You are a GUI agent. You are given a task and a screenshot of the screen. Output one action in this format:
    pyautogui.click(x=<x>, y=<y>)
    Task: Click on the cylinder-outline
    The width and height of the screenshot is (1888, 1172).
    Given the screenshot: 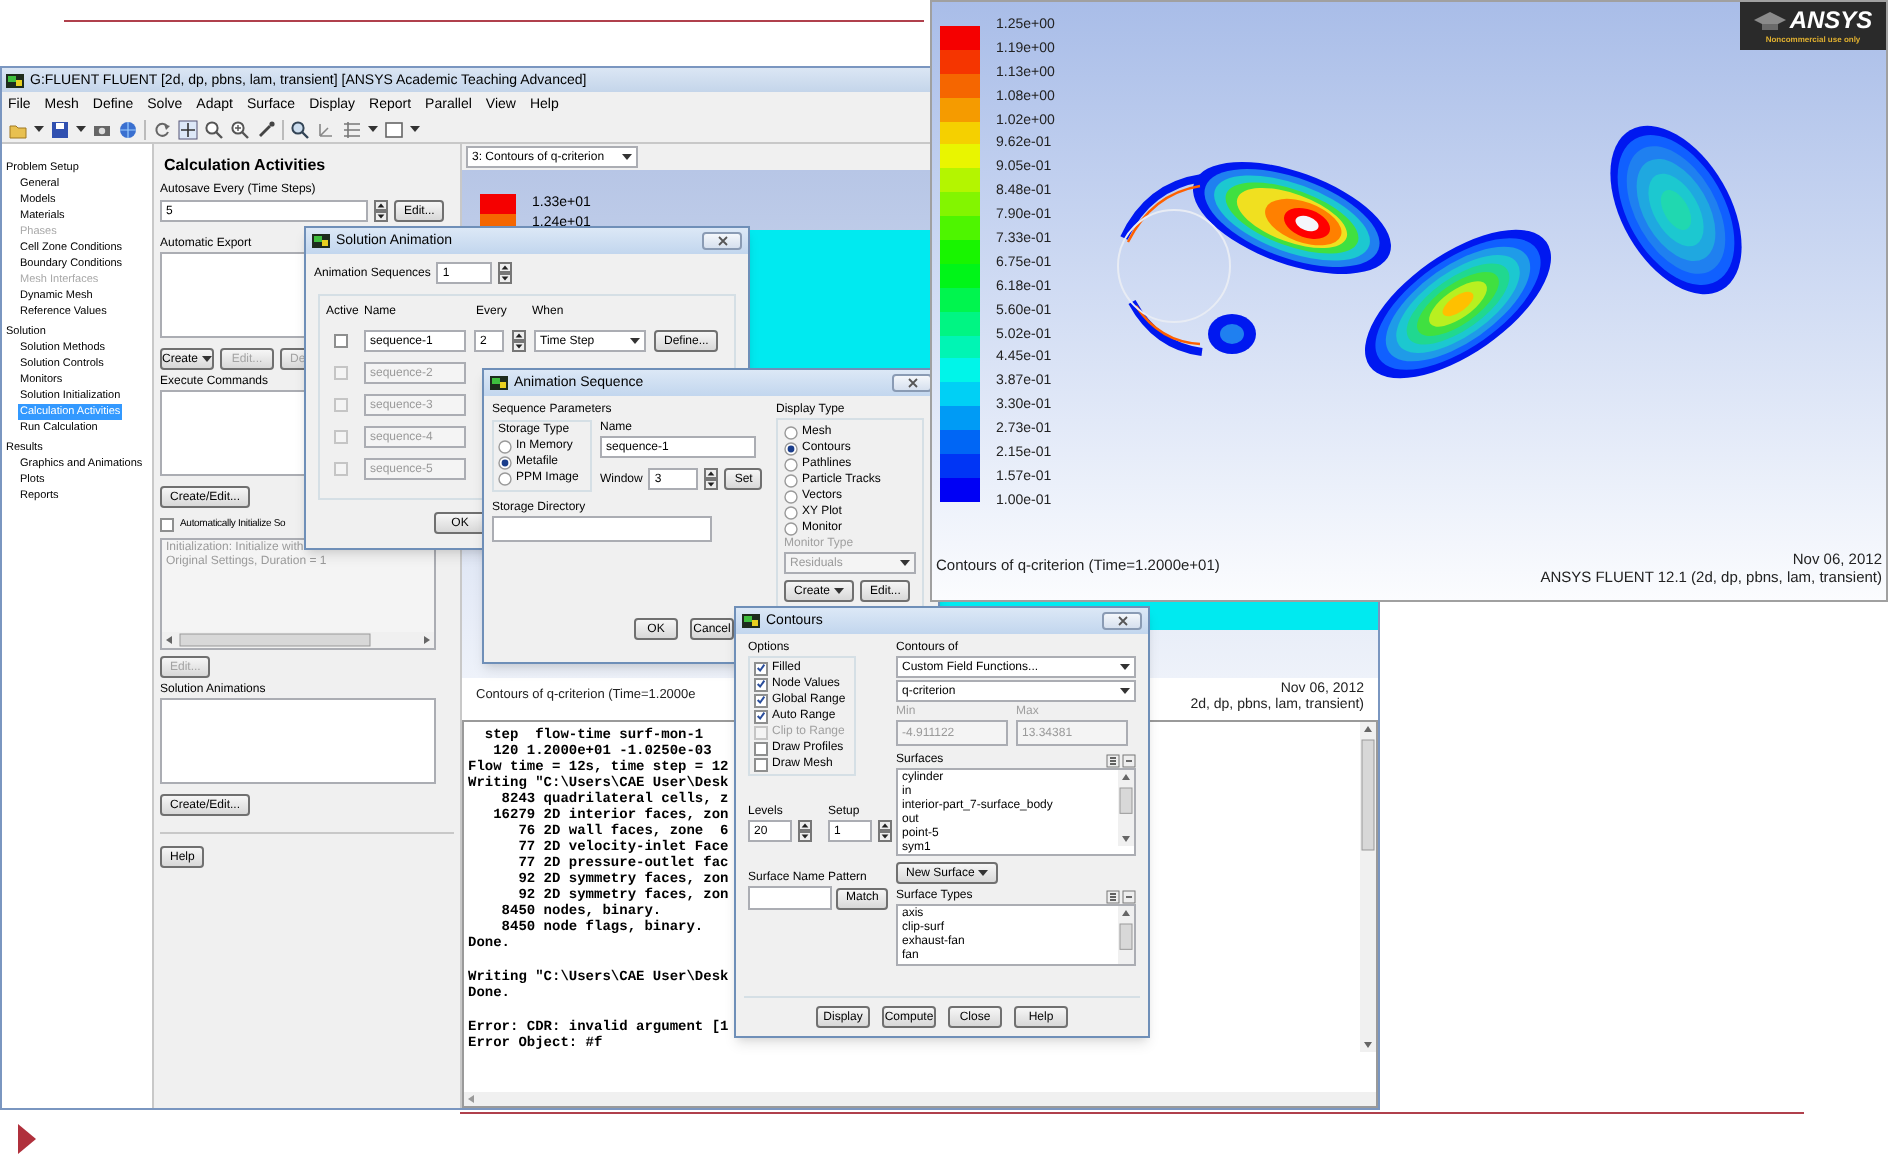 What is the action you would take?
    pyautogui.click(x=1174, y=266)
    